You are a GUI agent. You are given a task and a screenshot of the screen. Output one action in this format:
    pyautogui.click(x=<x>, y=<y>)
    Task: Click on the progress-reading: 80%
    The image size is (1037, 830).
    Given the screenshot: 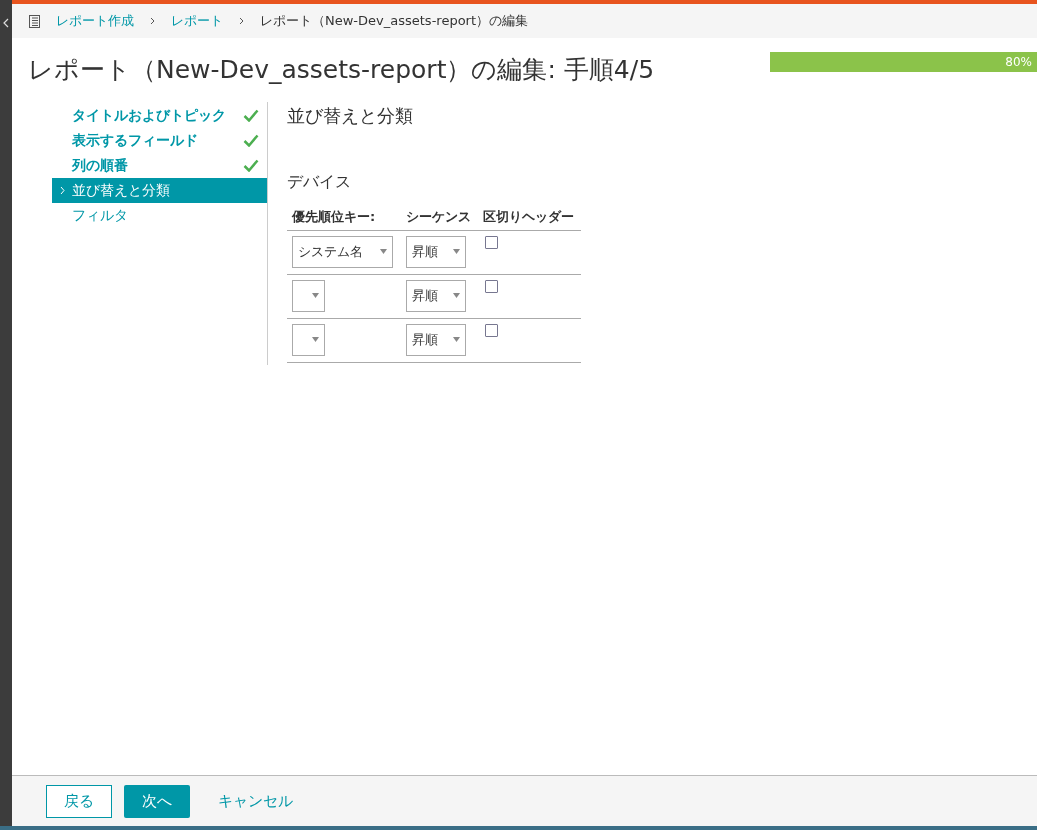 What is the action you would take?
    pyautogui.click(x=1018, y=62)
    